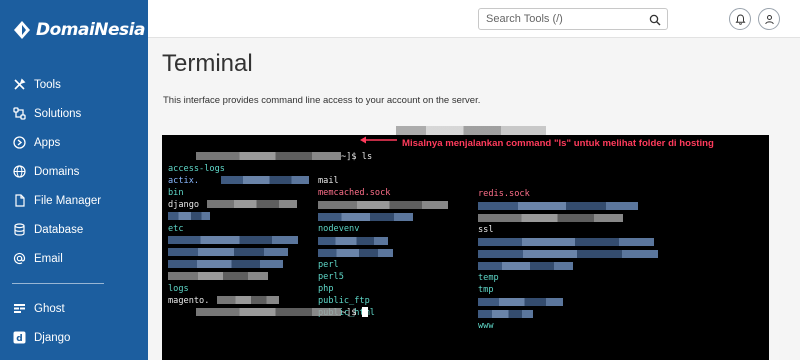 This screenshot has width=800, height=360. What do you see at coordinates (465, 186) in the screenshot?
I see `terminal-row: actix. memcached.sock` at bounding box center [465, 186].